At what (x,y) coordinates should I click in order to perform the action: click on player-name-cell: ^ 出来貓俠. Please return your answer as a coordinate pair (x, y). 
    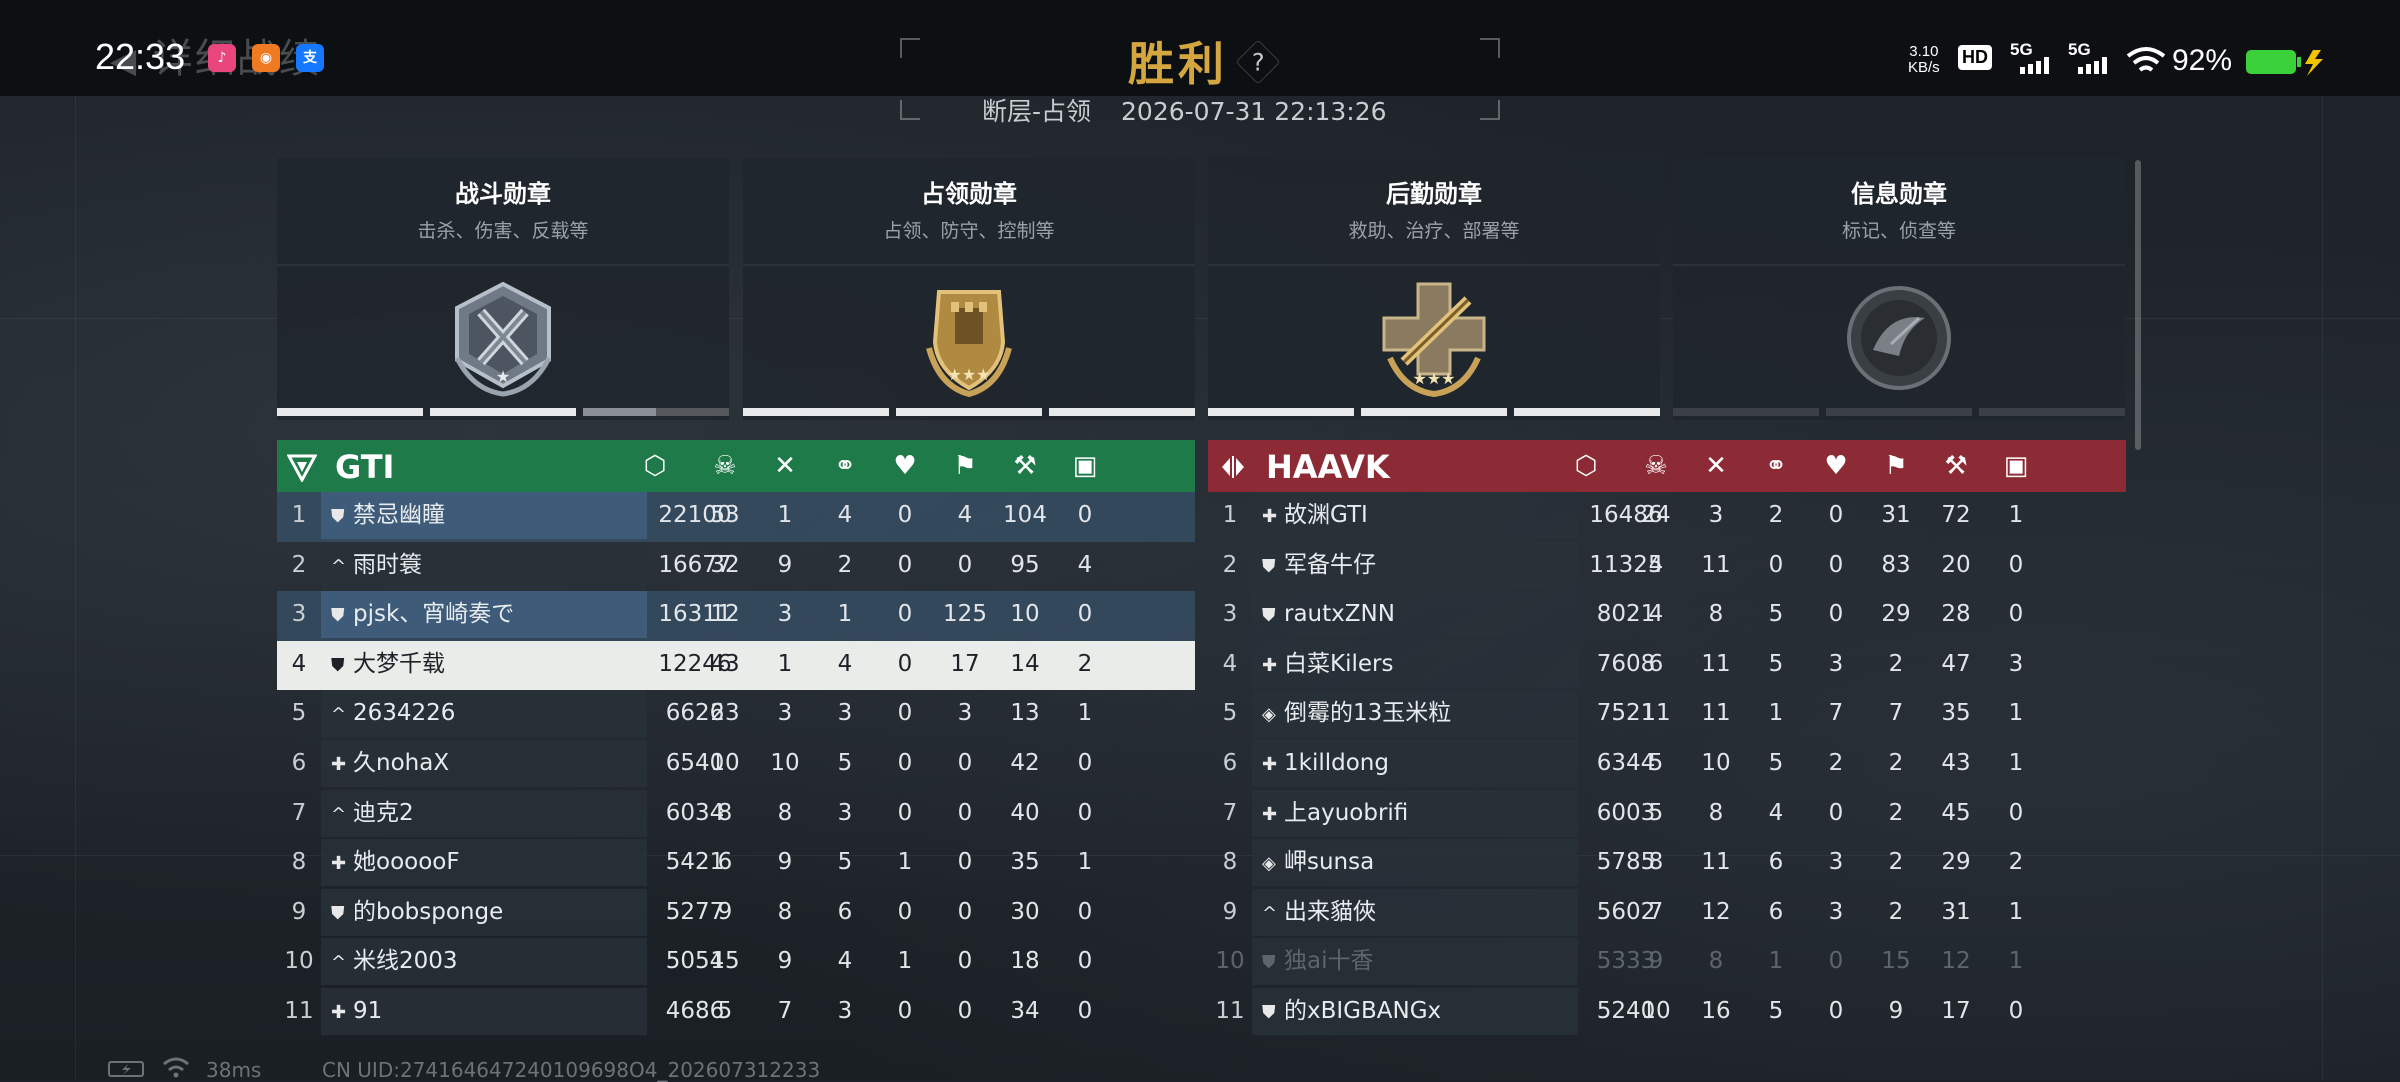
    Looking at the image, I should click on (1415, 912).